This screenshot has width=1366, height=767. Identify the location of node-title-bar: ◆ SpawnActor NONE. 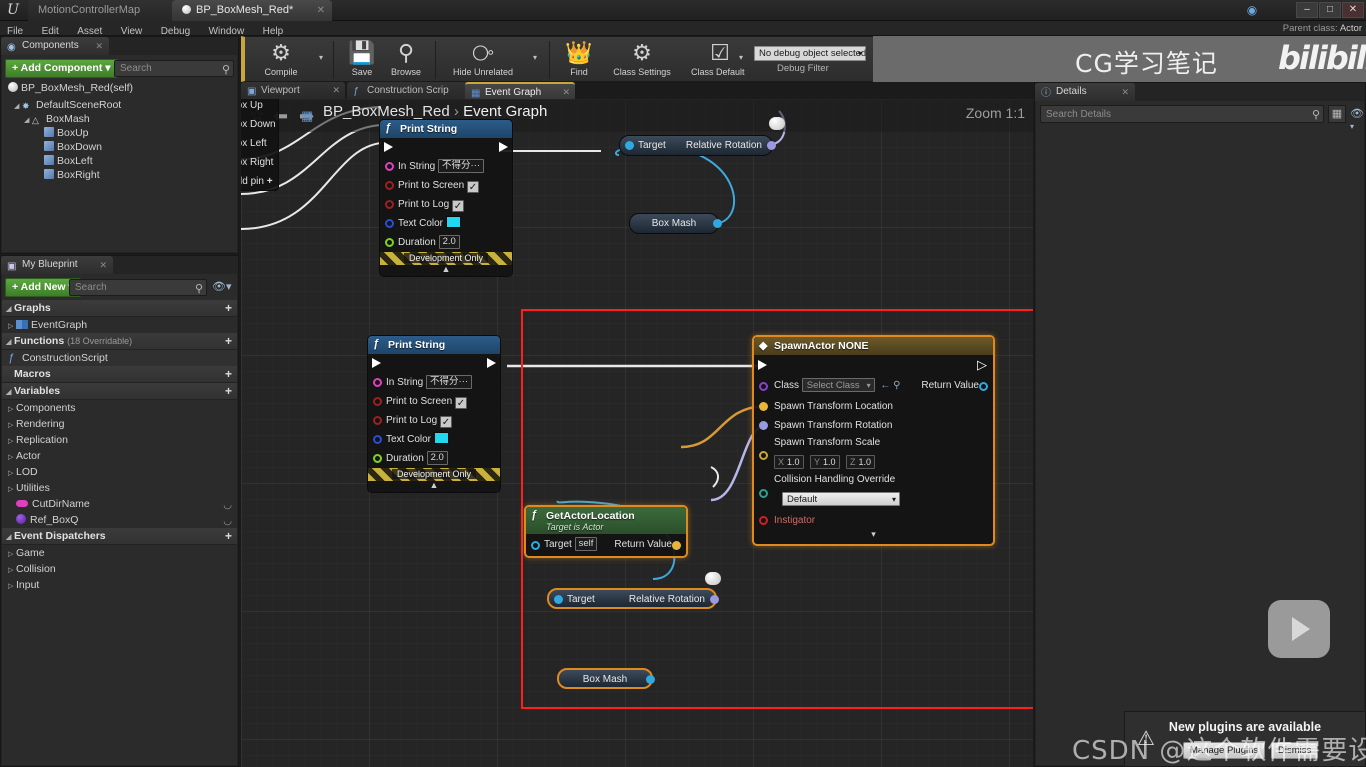
(873, 346).